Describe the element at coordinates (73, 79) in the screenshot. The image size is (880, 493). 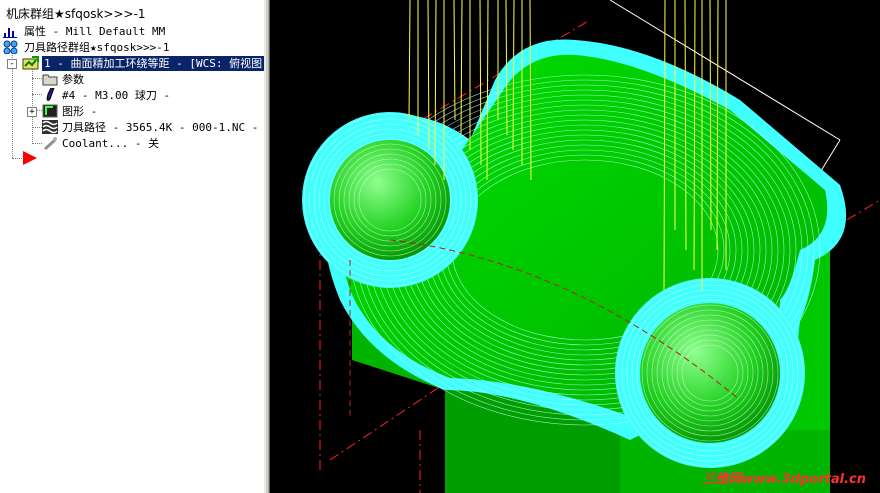
I see `parameters-label: 参数` at that location.